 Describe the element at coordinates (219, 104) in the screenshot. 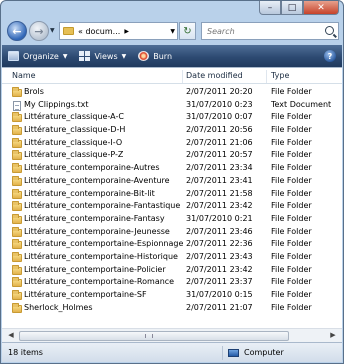

I see `file-date-modified: 31/07/2010 0:23` at that location.